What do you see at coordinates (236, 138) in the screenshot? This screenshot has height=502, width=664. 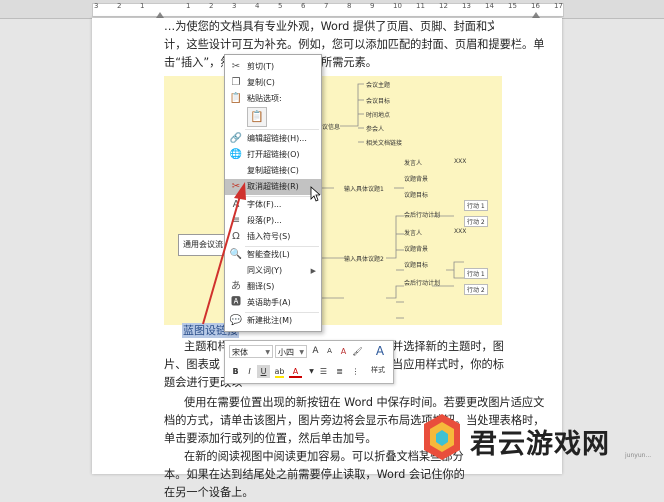 I see `edit-link-icon: 🔗` at bounding box center [236, 138].